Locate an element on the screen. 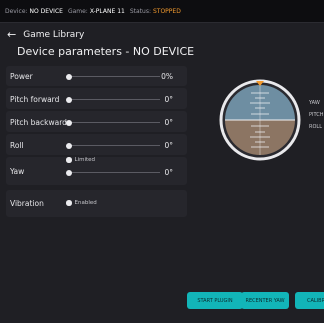 The image size is (324, 323). parameter-panel-pitch-forward: Pitch forward 0° is located at coordinates (96, 98).